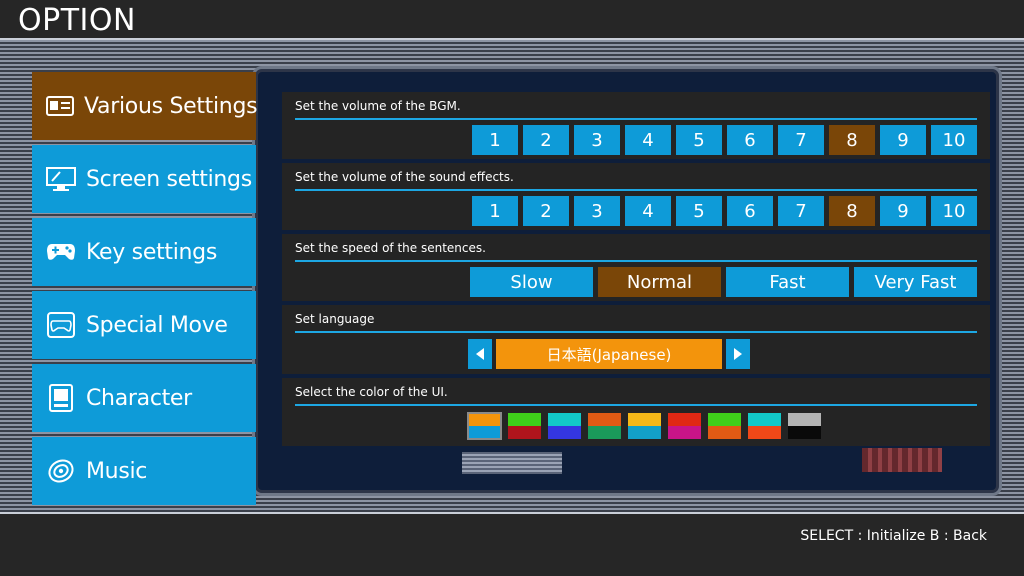 This screenshot has width=1024, height=576. What do you see at coordinates (390, 248) in the screenshot?
I see `section-title: Set the speed of the sentences.` at bounding box center [390, 248].